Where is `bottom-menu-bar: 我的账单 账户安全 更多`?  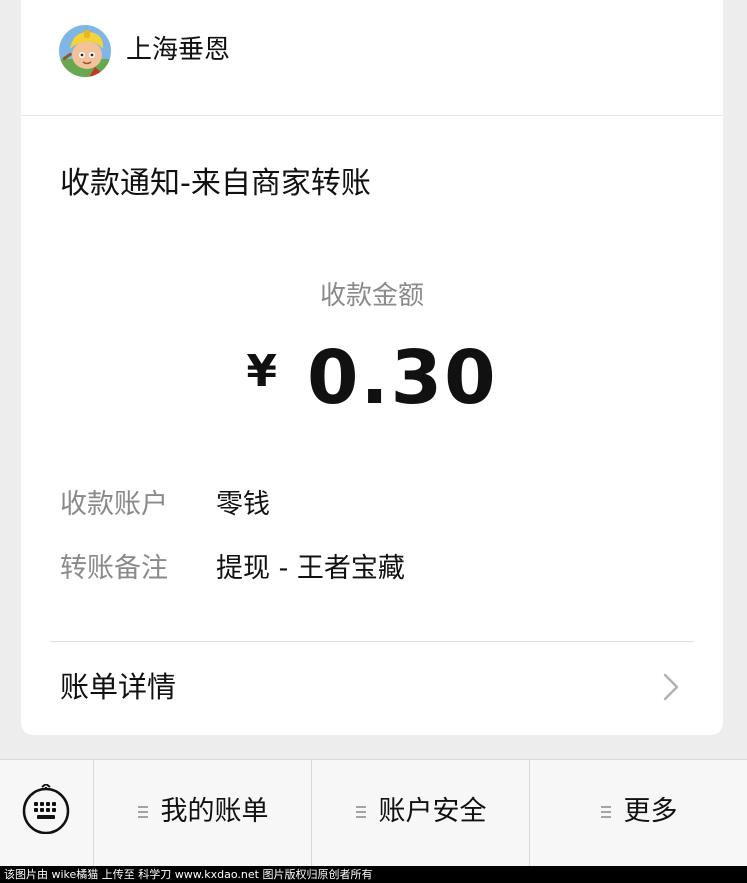 bottom-menu-bar: 我的账单 账户安全 更多 is located at coordinates (373, 813).